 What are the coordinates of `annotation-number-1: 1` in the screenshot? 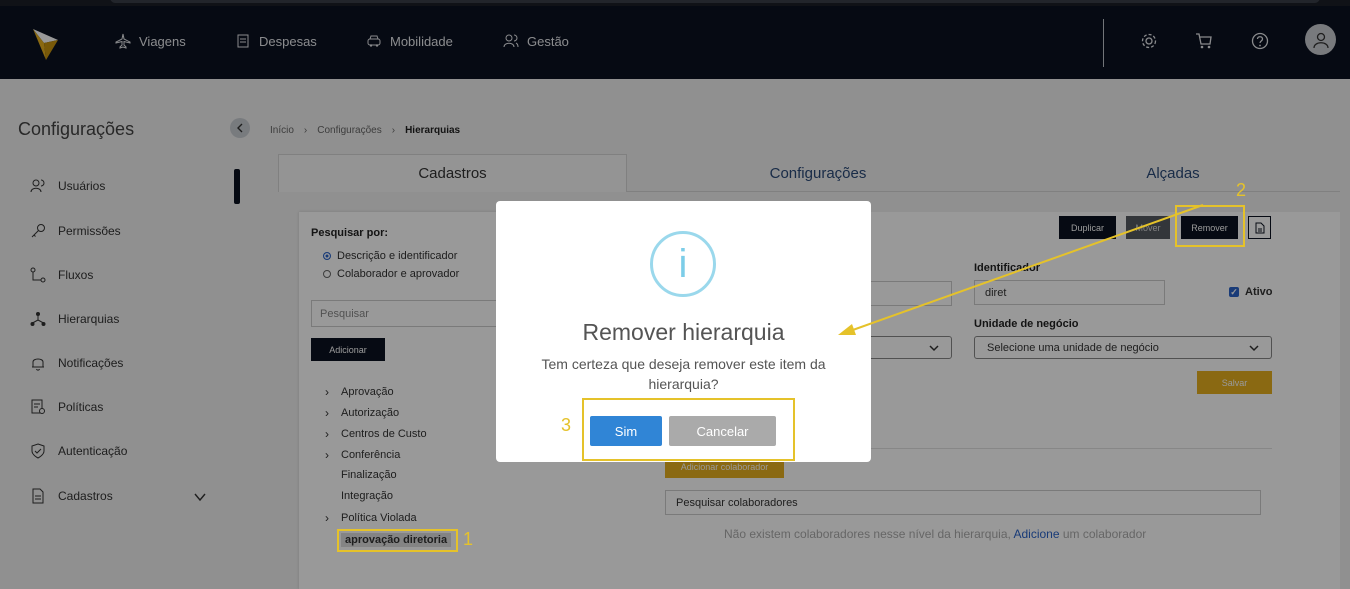 It's located at (468, 539).